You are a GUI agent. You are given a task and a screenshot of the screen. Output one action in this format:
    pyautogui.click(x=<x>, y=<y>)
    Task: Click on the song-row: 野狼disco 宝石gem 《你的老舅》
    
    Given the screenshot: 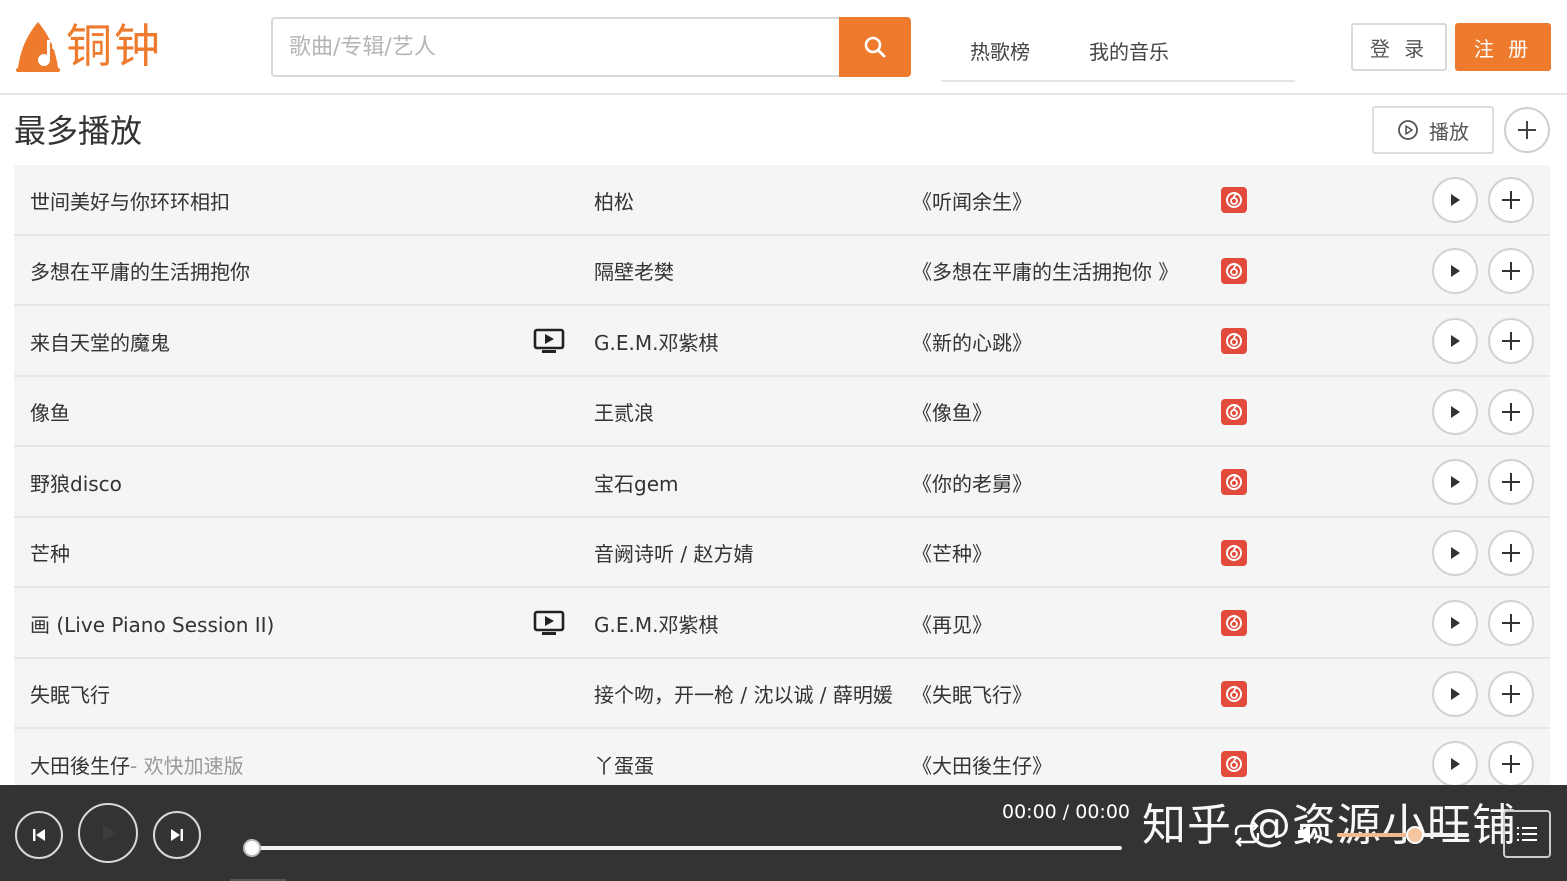 What is the action you would take?
    pyautogui.click(x=782, y=482)
    